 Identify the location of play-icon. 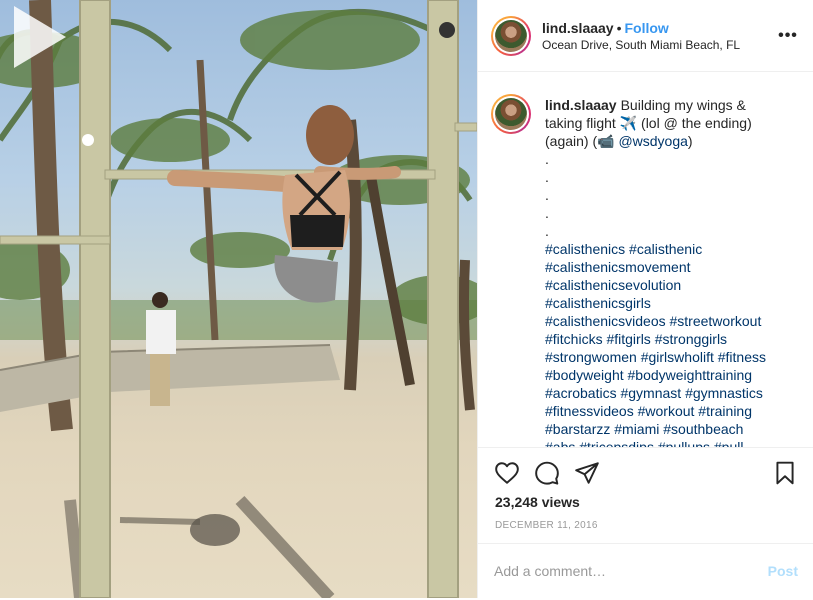
(37, 37).